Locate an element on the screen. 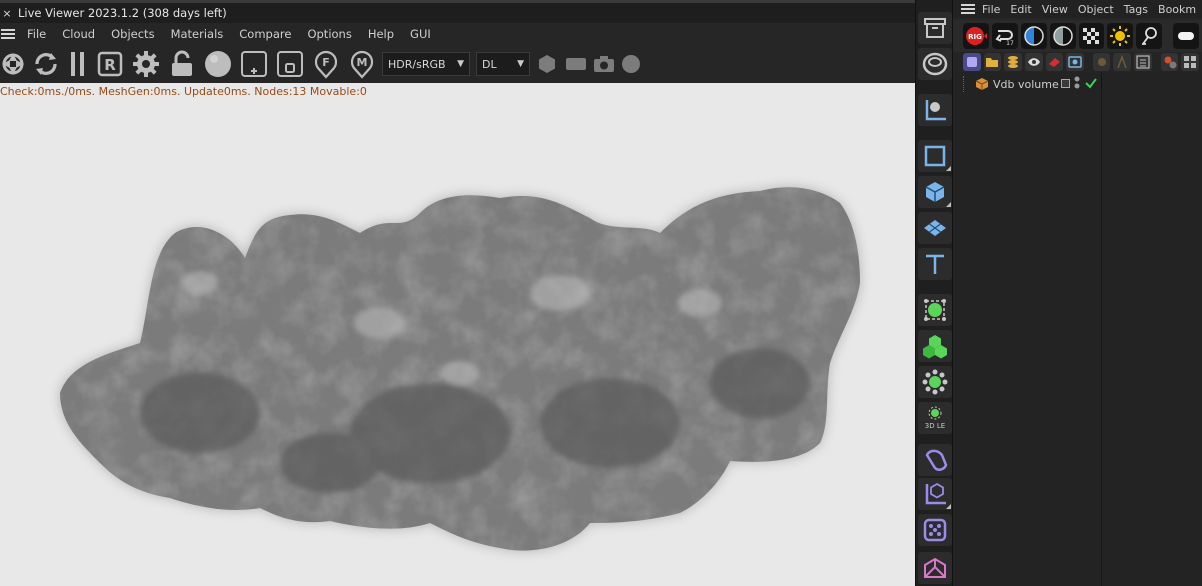 The width and height of the screenshot is (1202, 586). pin-f-icon: F is located at coordinates (326, 64).